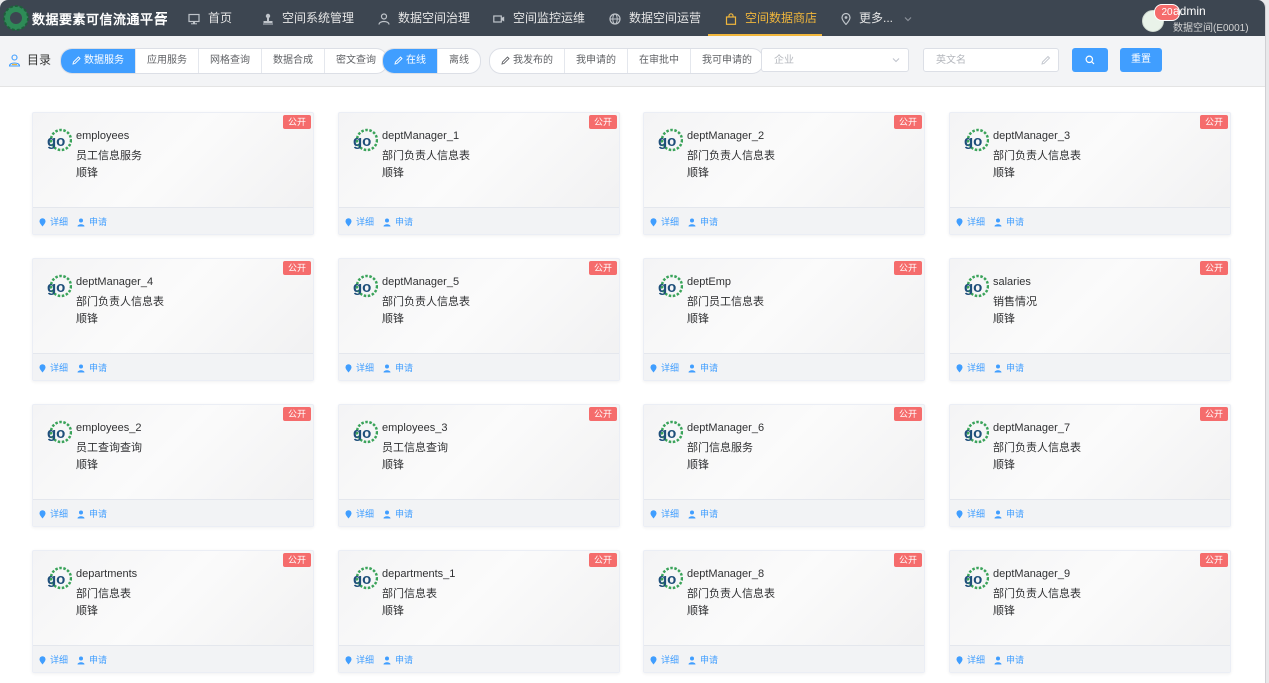 This screenshot has width=1269, height=683. What do you see at coordinates (109, 428) in the screenshot?
I see `card-name: employees_2` at bounding box center [109, 428].